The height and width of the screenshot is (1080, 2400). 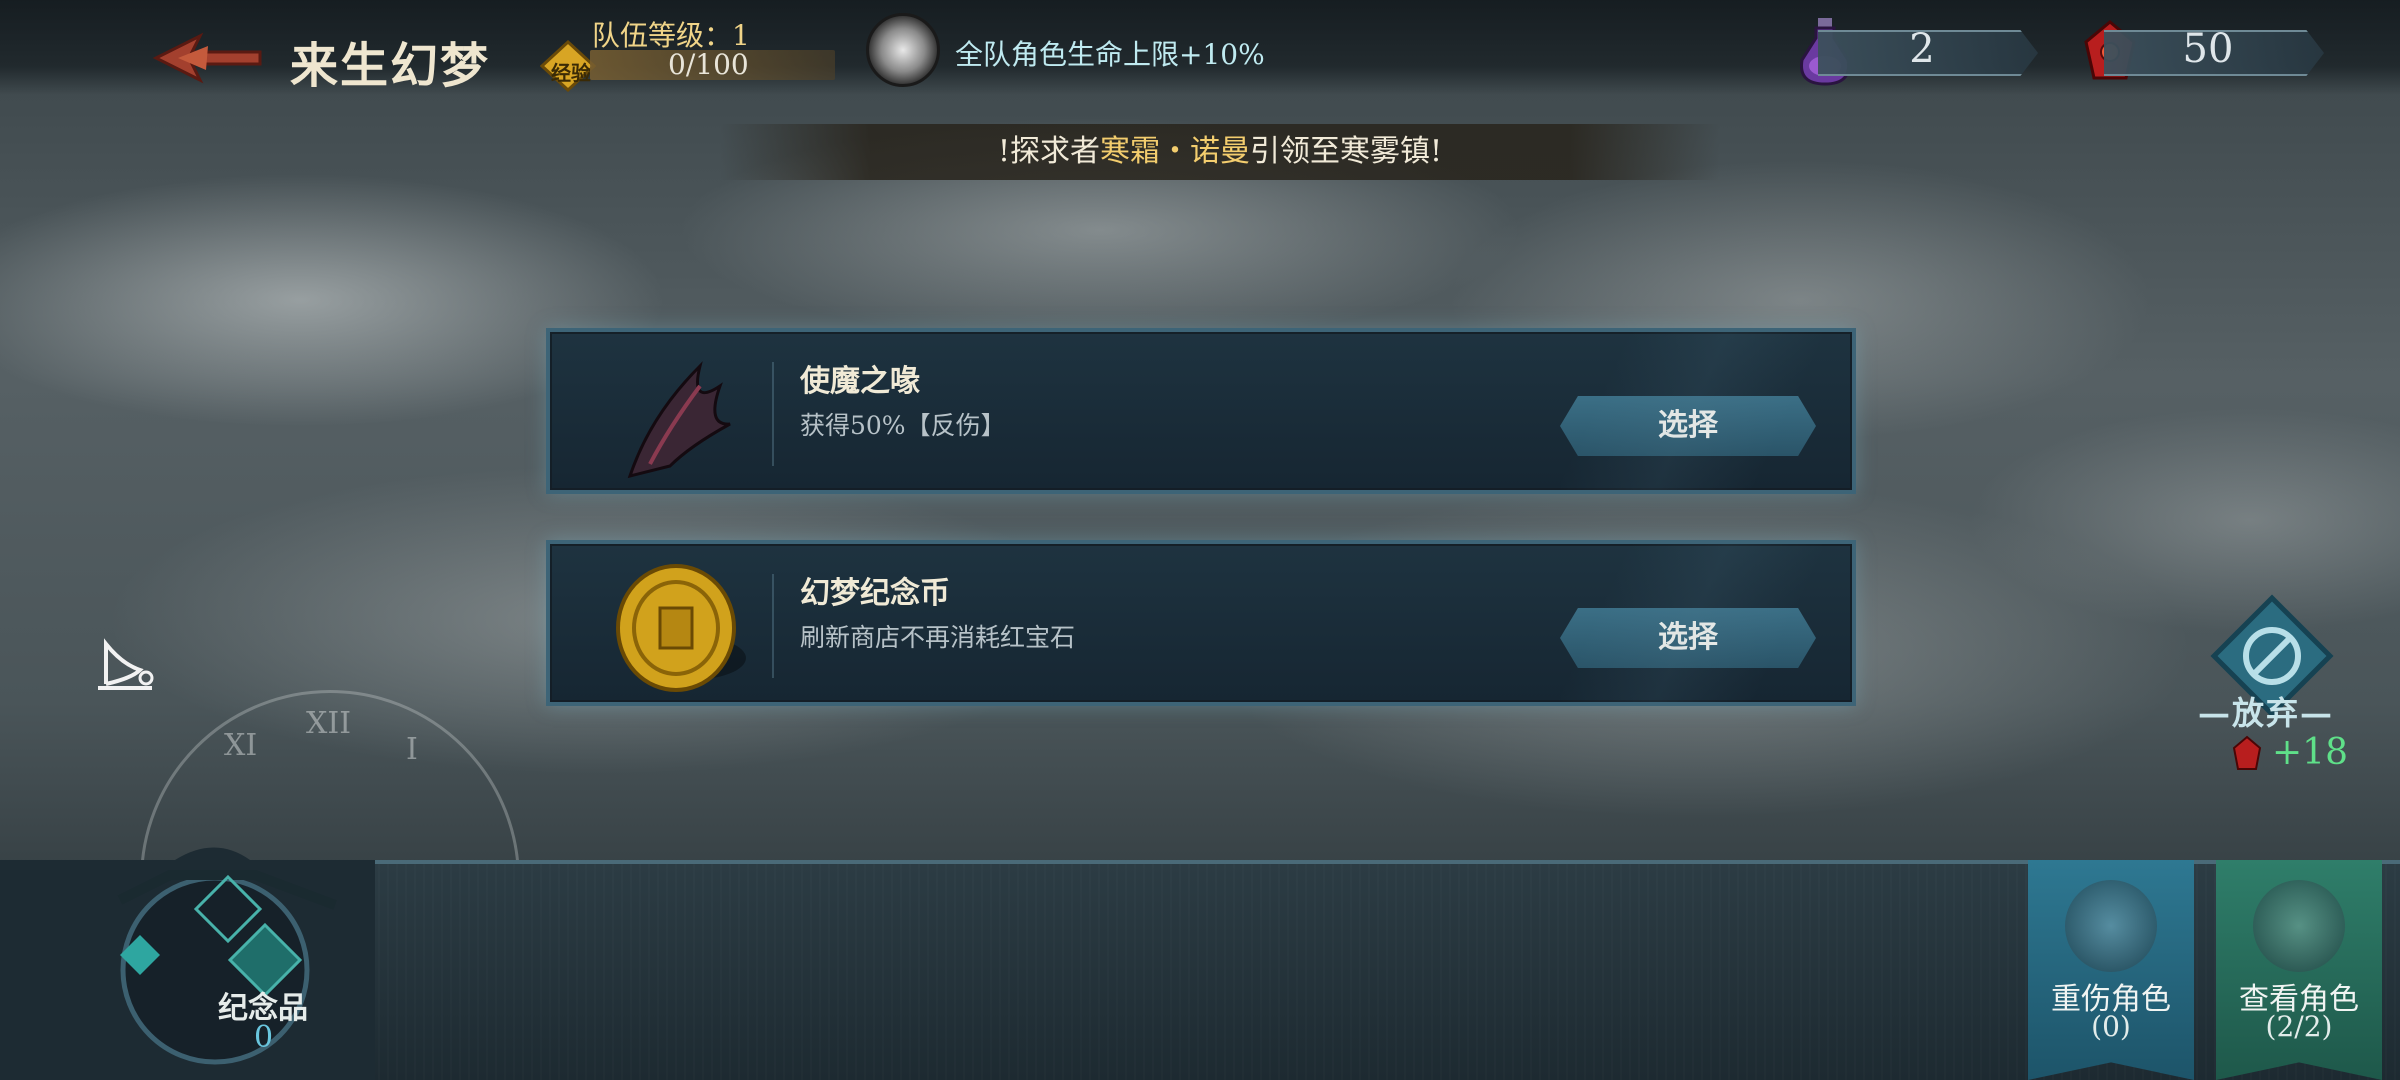 What do you see at coordinates (1346, 151) in the screenshot?
I see `banner-suffix: 引领至寒雾镇!` at bounding box center [1346, 151].